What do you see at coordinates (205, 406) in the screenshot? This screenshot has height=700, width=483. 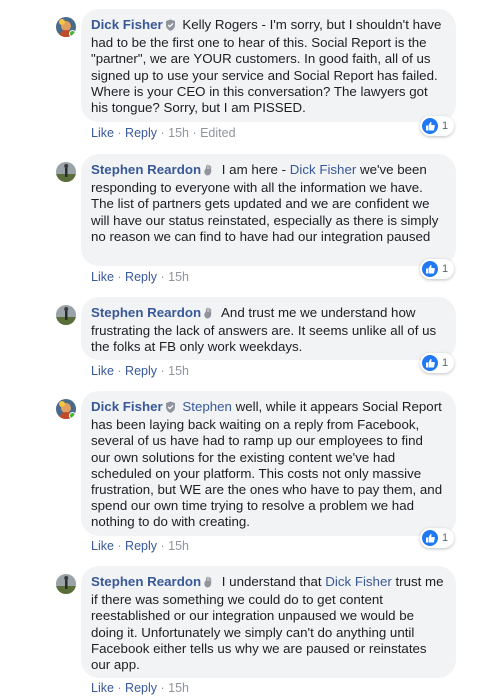 I see `mention-link: Stephen` at bounding box center [205, 406].